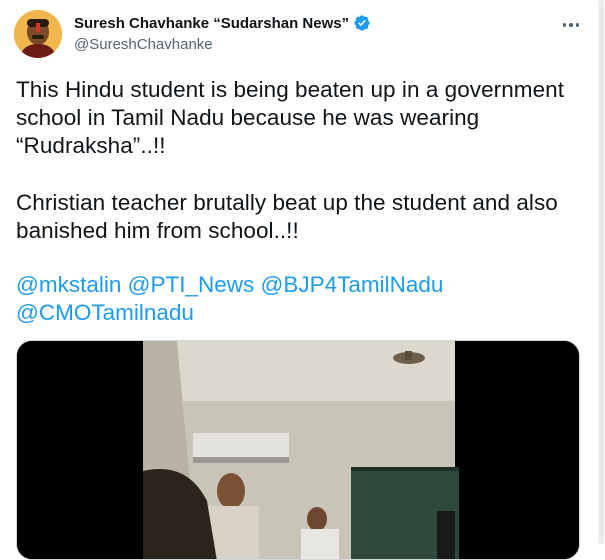 Image resolution: width=605 pixels, height=560 pixels. Describe the element at coordinates (222, 44) in the screenshot. I see `user-handle: @SureshChavhanke` at that location.